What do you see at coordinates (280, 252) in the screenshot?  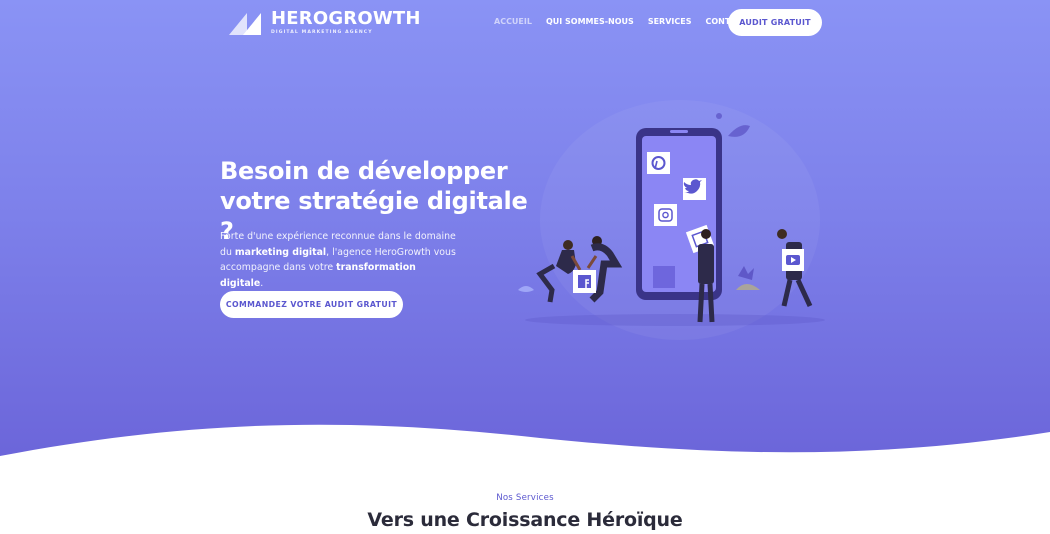 I see `para-bold-marketing: marketing digital` at bounding box center [280, 252].